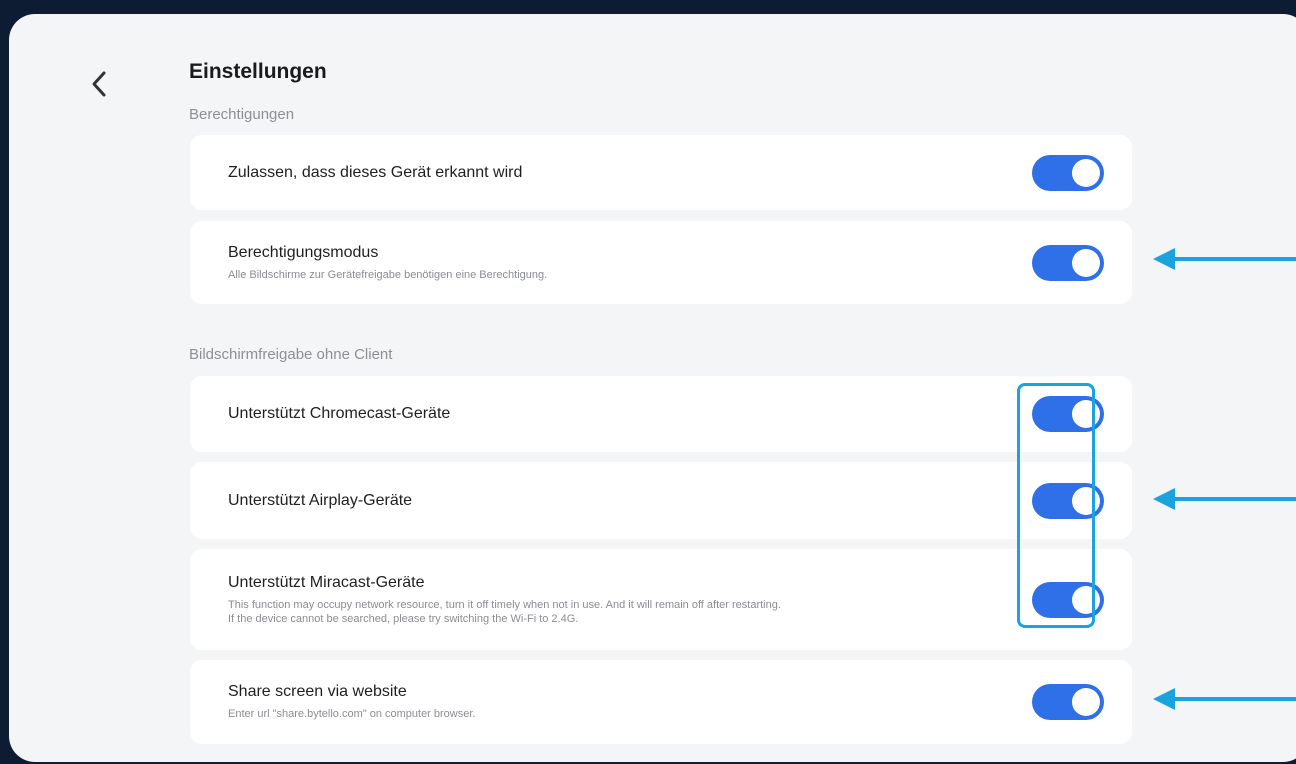 Image resolution: width=1296 pixels, height=764 pixels. I want to click on setting-card-airplay: Unterstützt Airplay-Geräte, so click(661, 500).